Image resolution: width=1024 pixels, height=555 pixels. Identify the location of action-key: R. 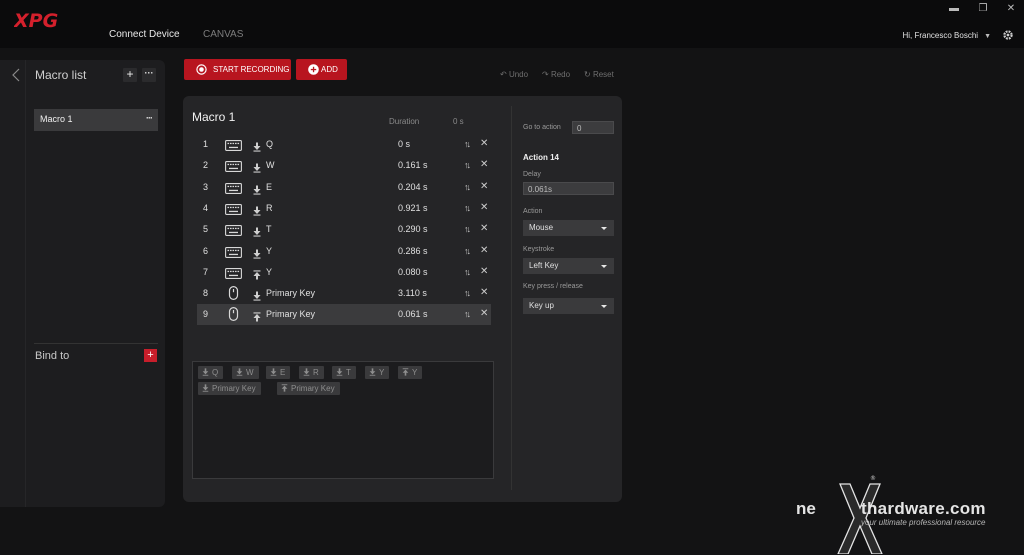
(269, 207).